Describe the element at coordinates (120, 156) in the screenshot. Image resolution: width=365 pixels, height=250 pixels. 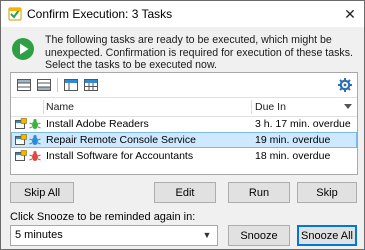
I see `task-name: Install Software for Accountants` at that location.